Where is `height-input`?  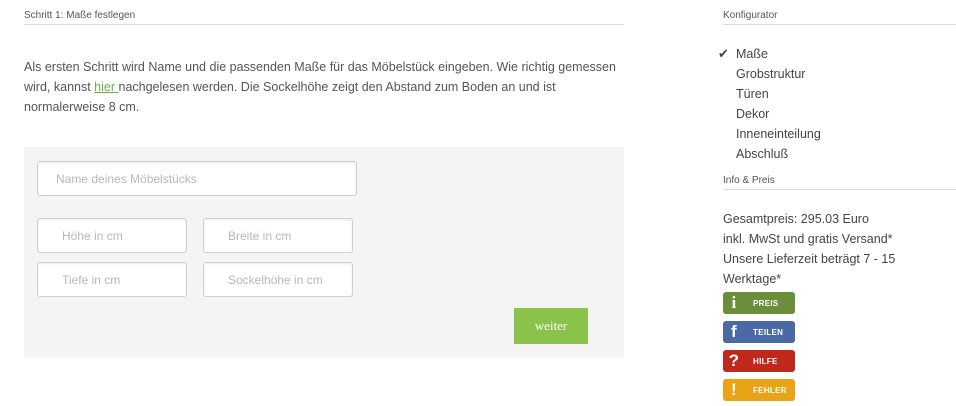
height-input is located at coordinates (112, 235).